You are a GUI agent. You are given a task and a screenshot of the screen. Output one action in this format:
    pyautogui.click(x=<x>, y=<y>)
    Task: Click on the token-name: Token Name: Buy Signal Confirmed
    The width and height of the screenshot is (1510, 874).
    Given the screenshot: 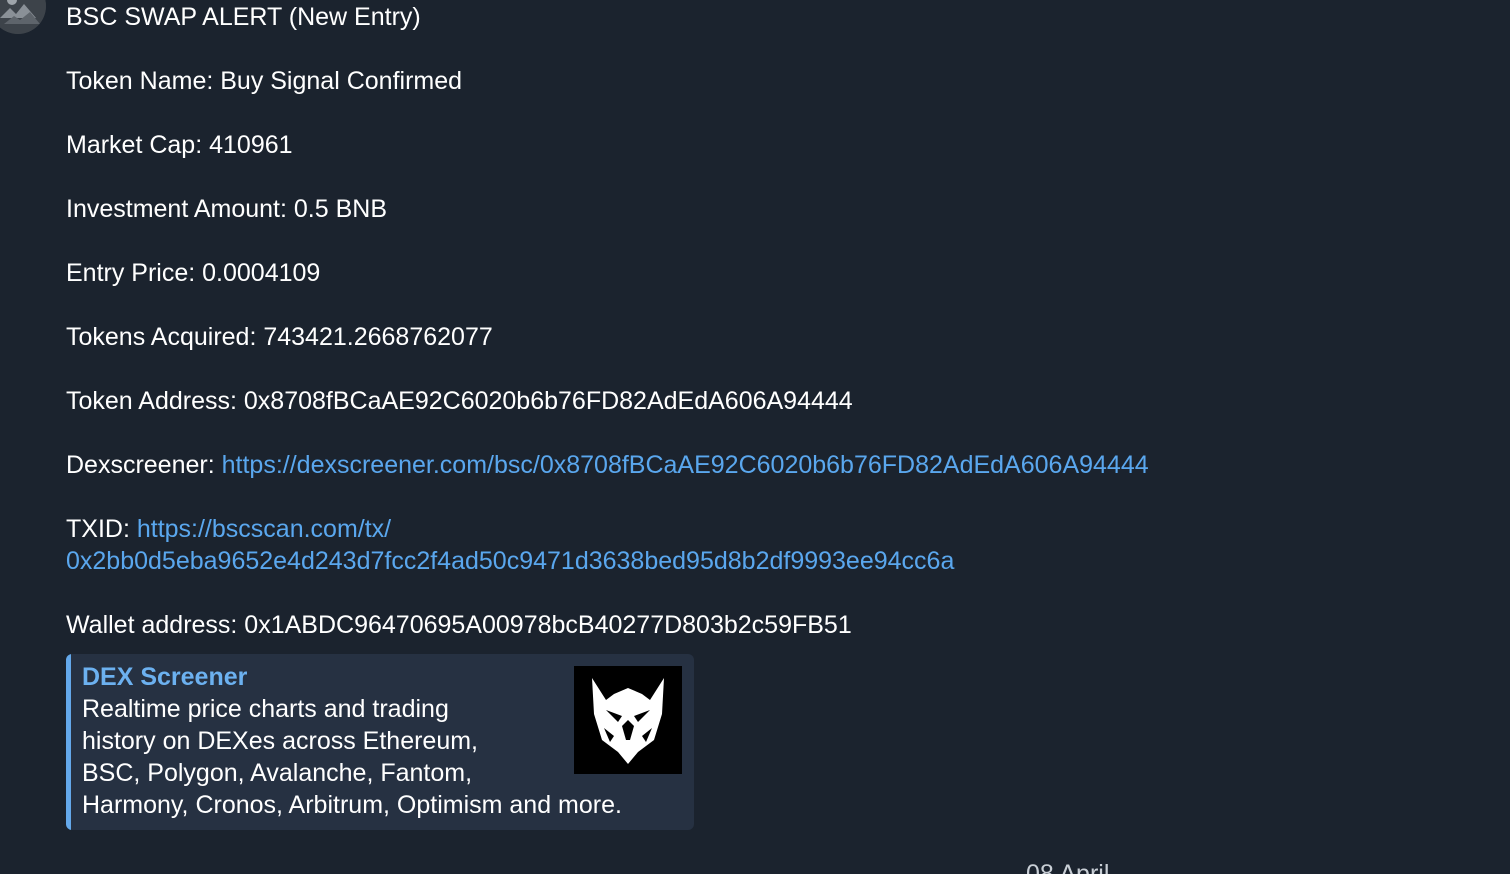 What is the action you would take?
    pyautogui.click(x=264, y=81)
    